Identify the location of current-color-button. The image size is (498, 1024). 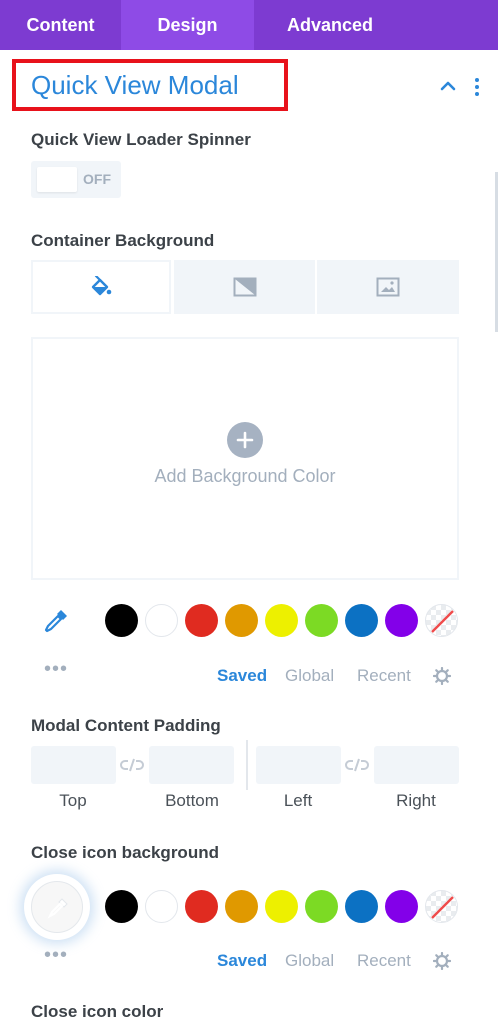
(57, 907).